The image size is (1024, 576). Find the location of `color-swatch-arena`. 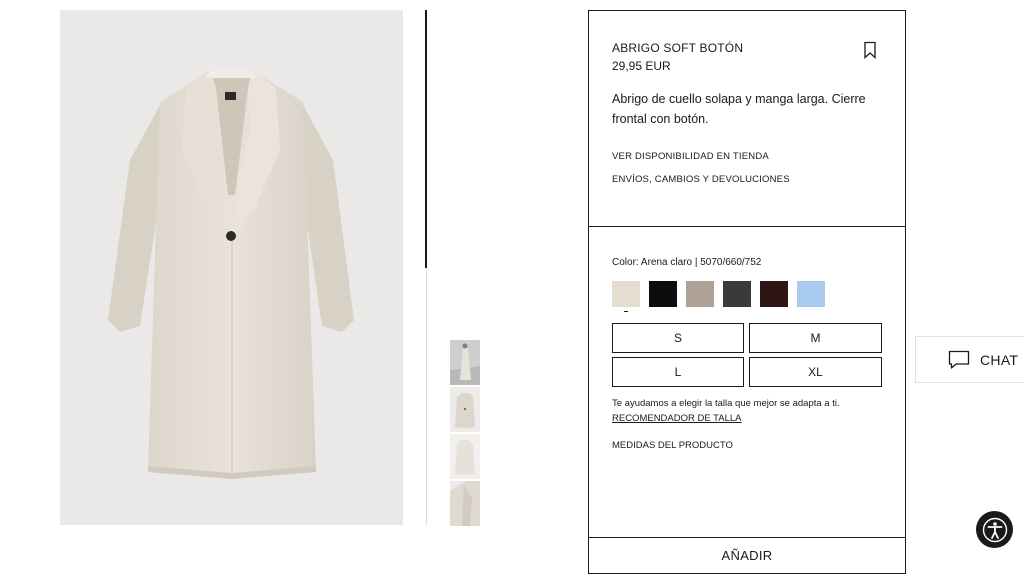

color-swatch-arena is located at coordinates (626, 296).